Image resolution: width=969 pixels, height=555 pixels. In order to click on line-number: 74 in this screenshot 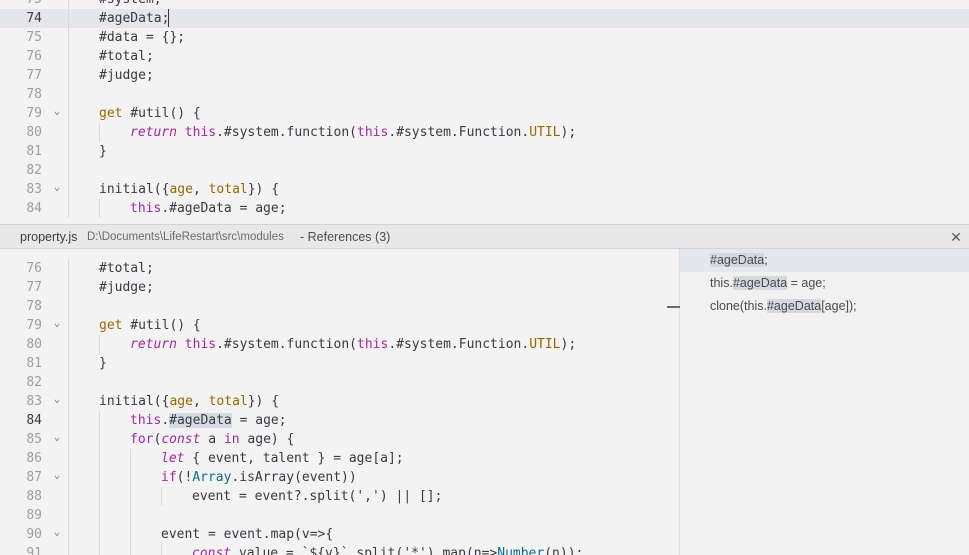, I will do `click(34, 18)`.